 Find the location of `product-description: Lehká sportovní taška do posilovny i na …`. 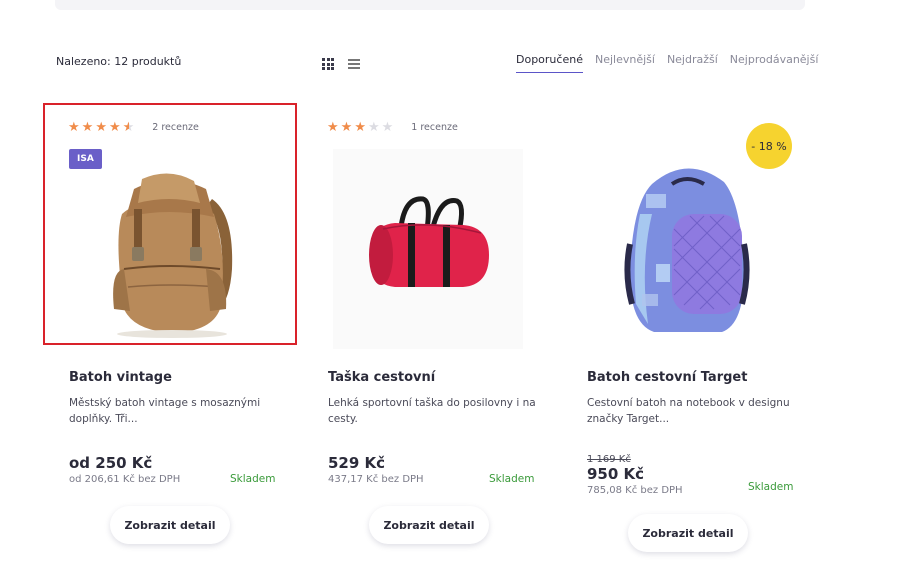

product-description: Lehká sportovní taška do posilovny i na … is located at coordinates (432, 411).